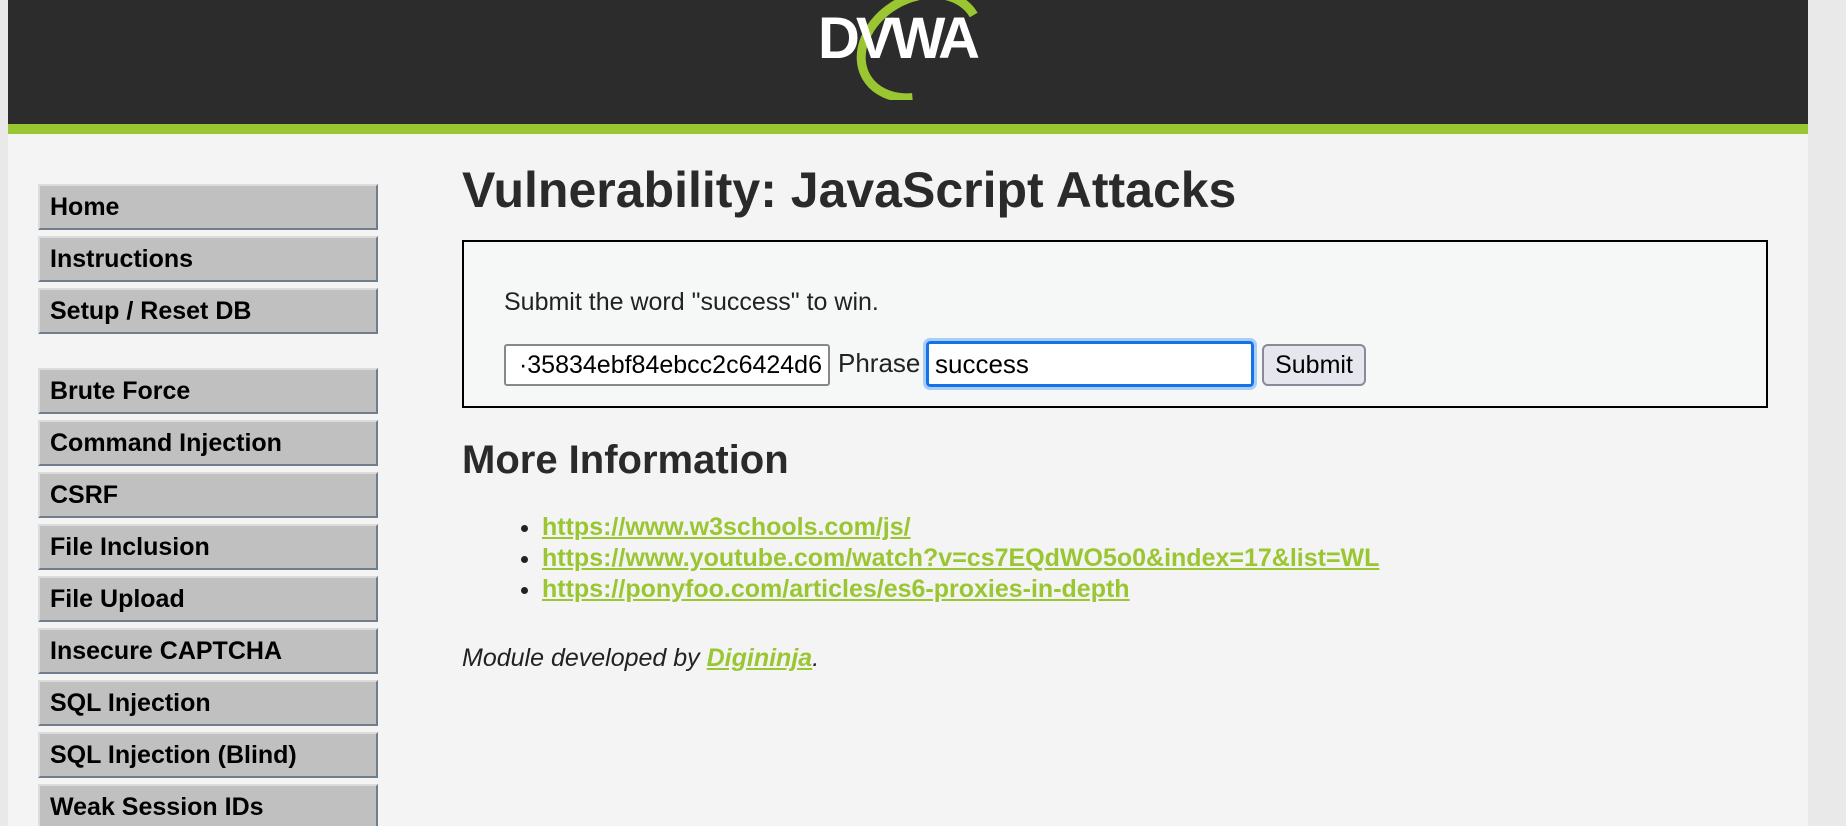 The width and height of the screenshot is (1846, 826). I want to click on sidebar-group-general: Home Instructions Setup / Reset DB, so click(210, 259).